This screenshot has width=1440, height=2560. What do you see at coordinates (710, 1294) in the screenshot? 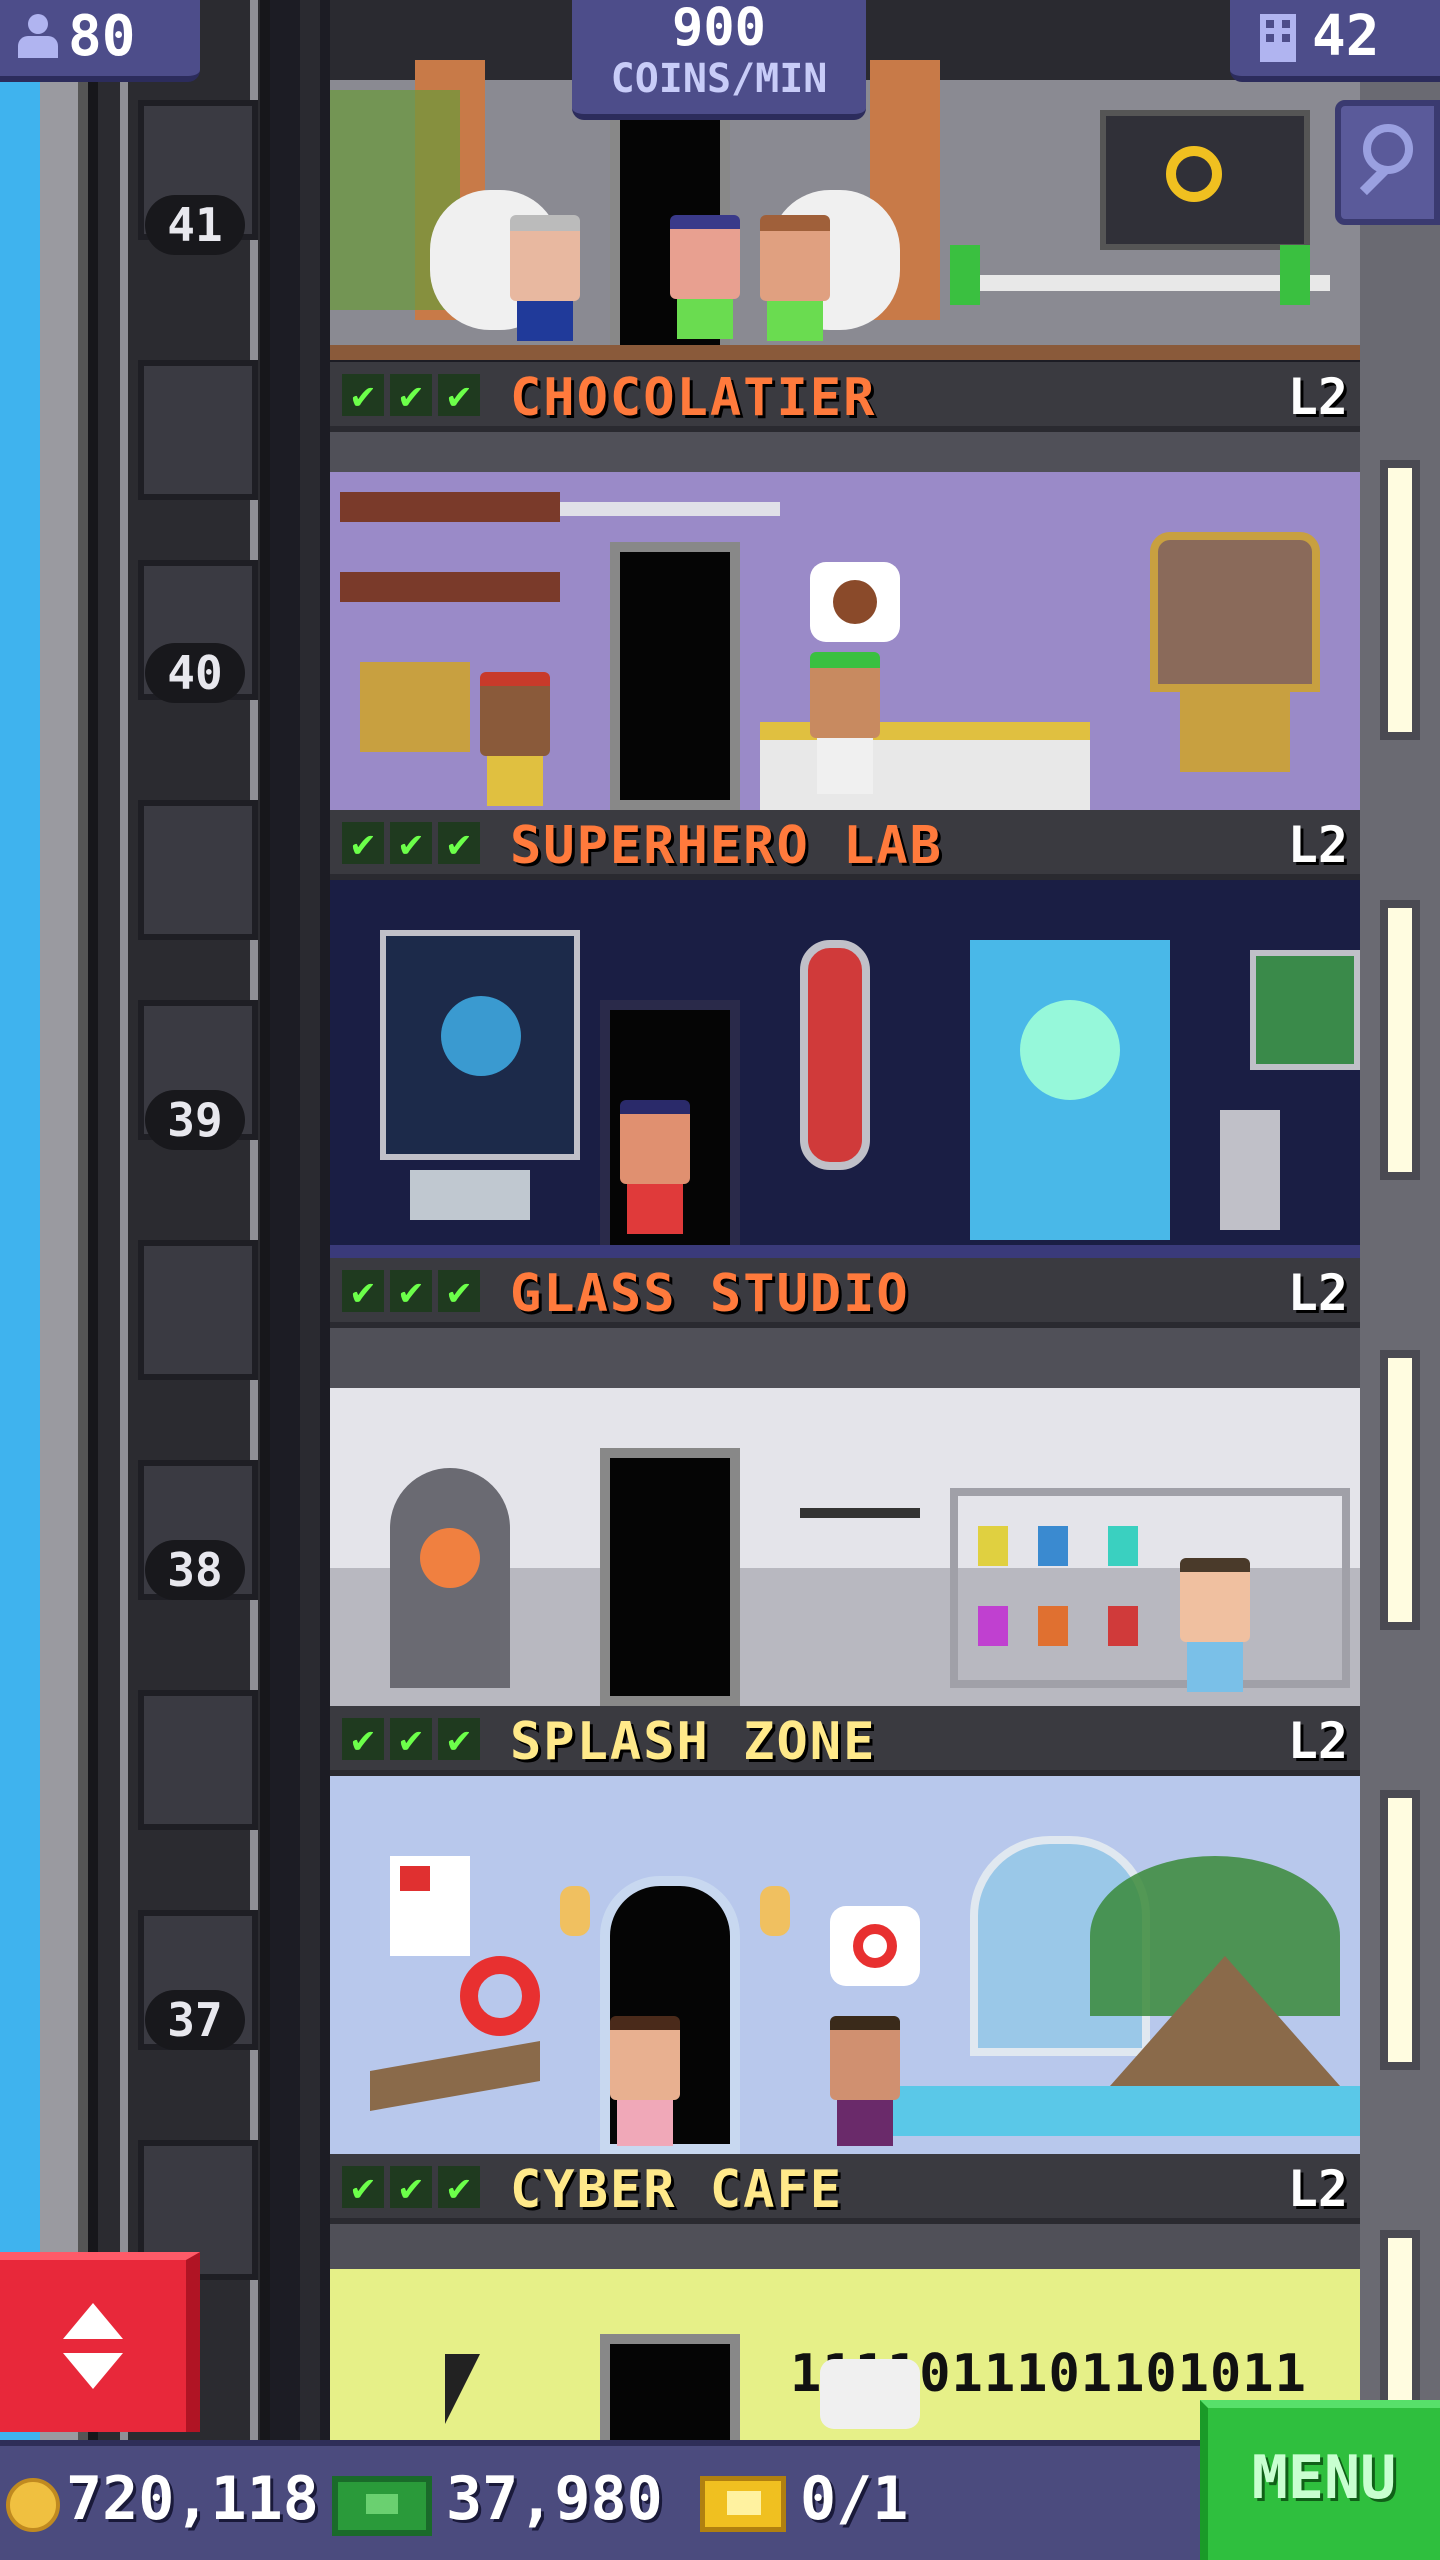
I see `floor-name-glass-studio: GLASS STUDIO` at bounding box center [710, 1294].